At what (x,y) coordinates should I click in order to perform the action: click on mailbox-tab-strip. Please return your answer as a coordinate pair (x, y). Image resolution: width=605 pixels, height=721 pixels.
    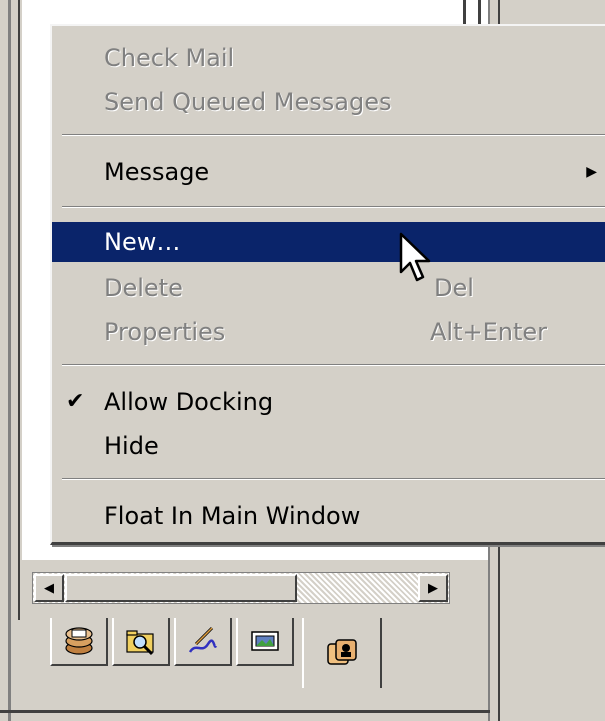
    Looking at the image, I should click on (225, 653).